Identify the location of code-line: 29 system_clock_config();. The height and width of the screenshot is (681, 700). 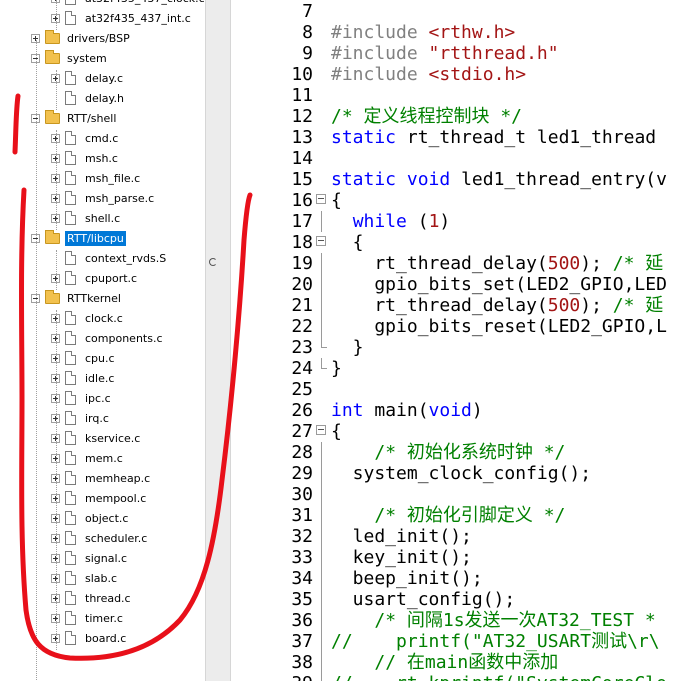
(465, 473).